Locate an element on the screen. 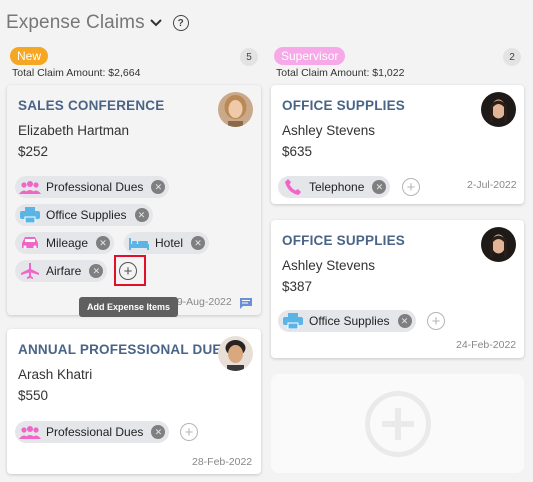 The height and width of the screenshot is (482, 533). expense-chip-airfare: Airfare ✕ is located at coordinates (61, 271).